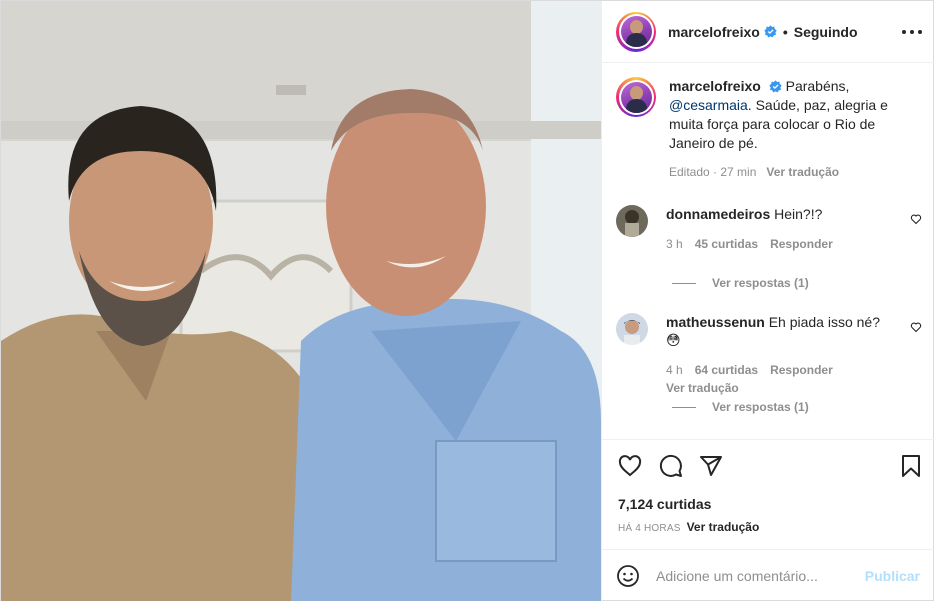 The height and width of the screenshot is (601, 934). What do you see at coordinates (630, 466) in the screenshot?
I see `heart-icon` at bounding box center [630, 466].